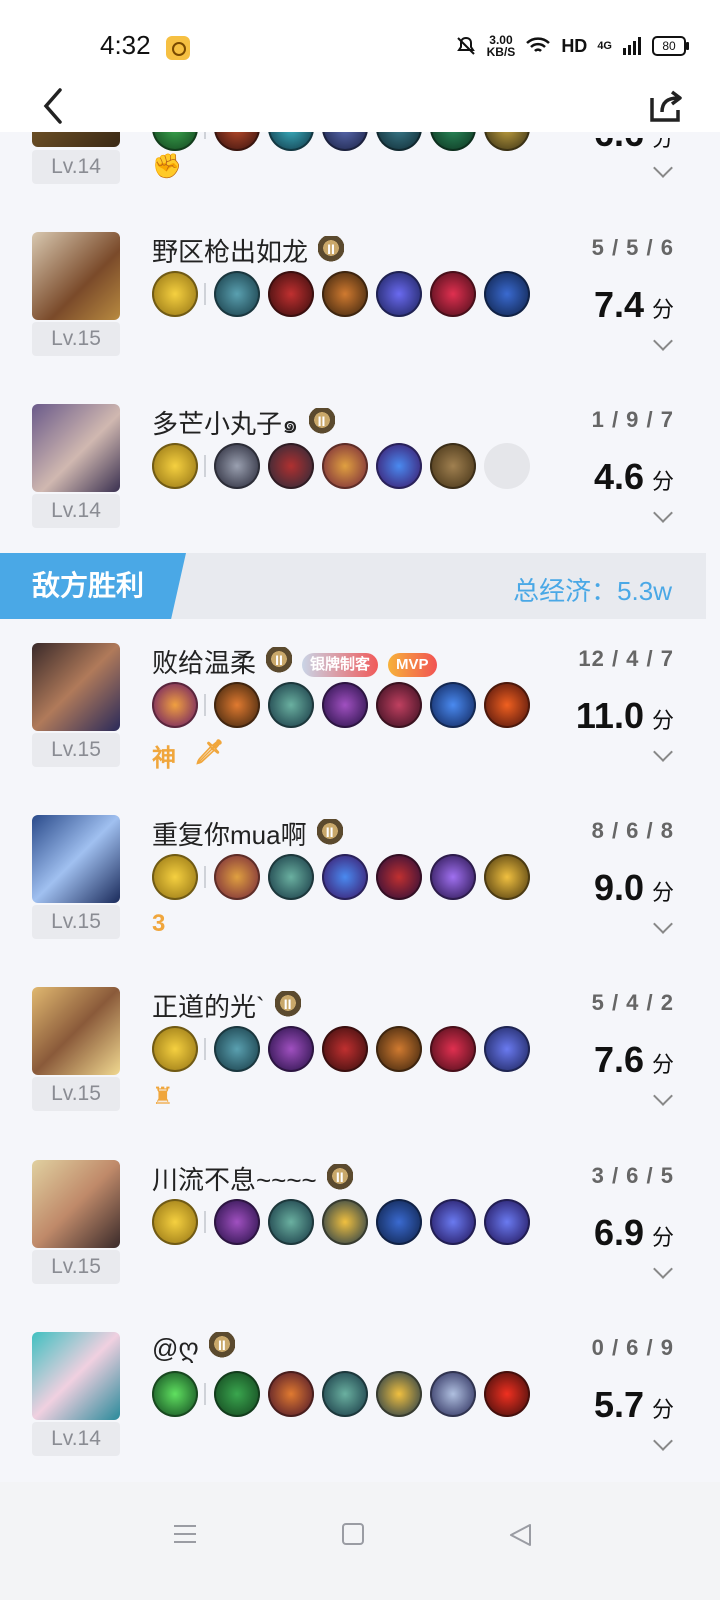  What do you see at coordinates (521, 1535) in the screenshot?
I see `back-nav-icon` at bounding box center [521, 1535].